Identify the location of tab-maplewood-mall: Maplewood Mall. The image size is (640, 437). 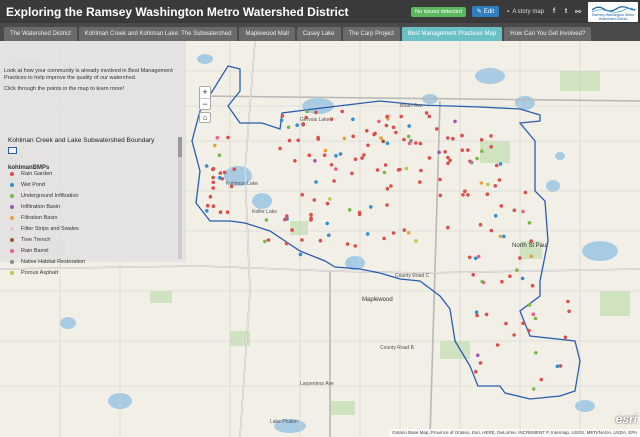
(267, 34).